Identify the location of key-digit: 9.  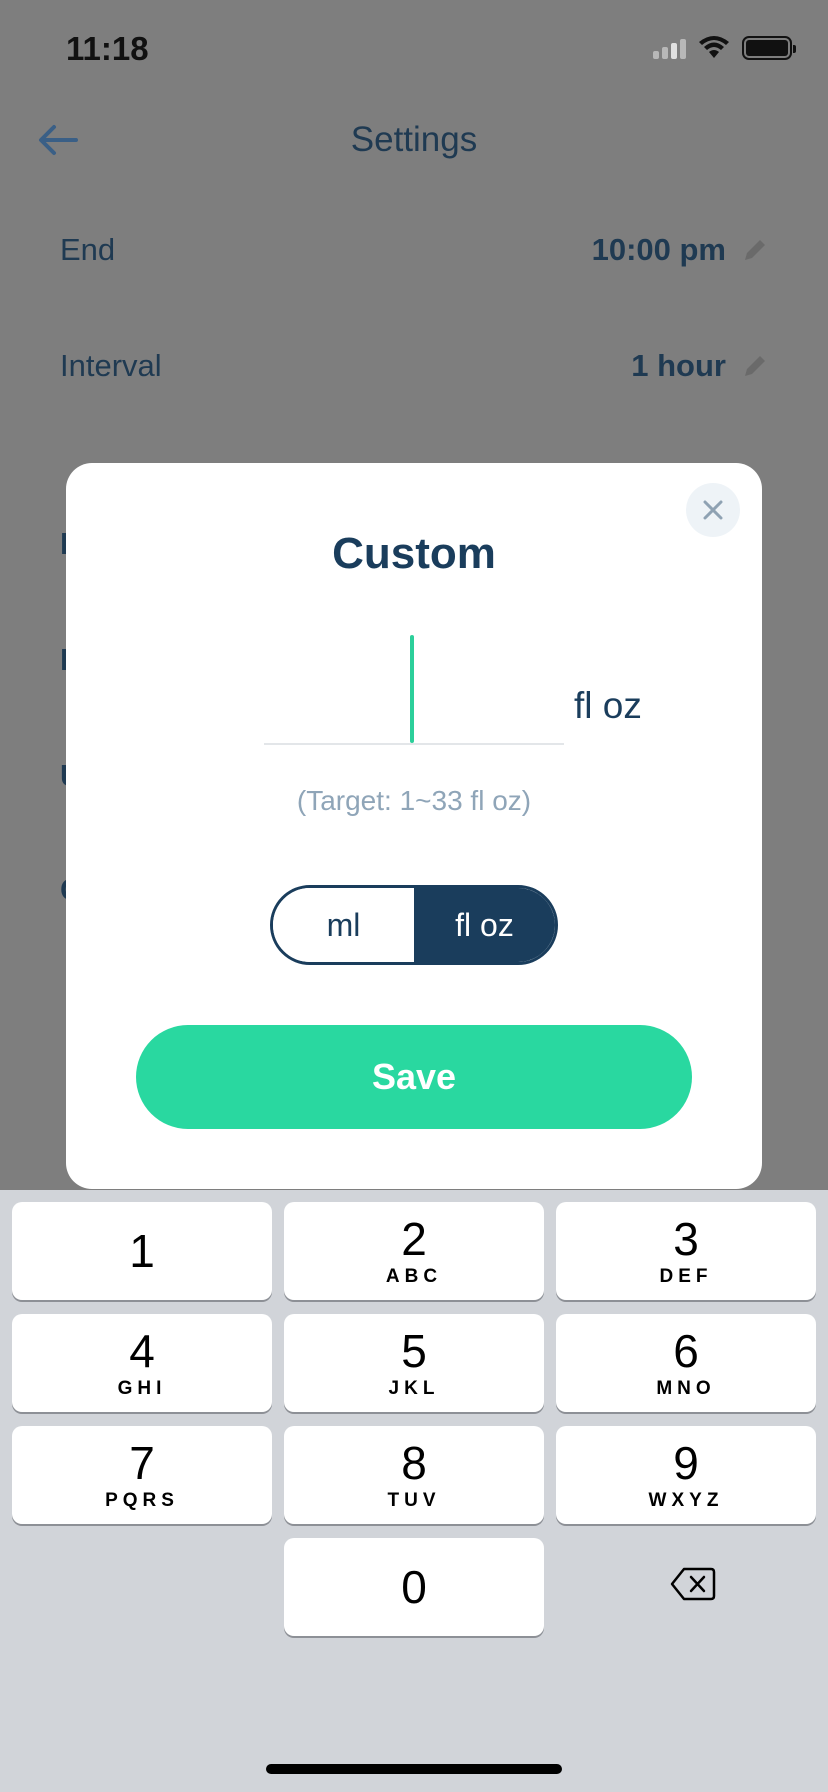
(686, 1463).